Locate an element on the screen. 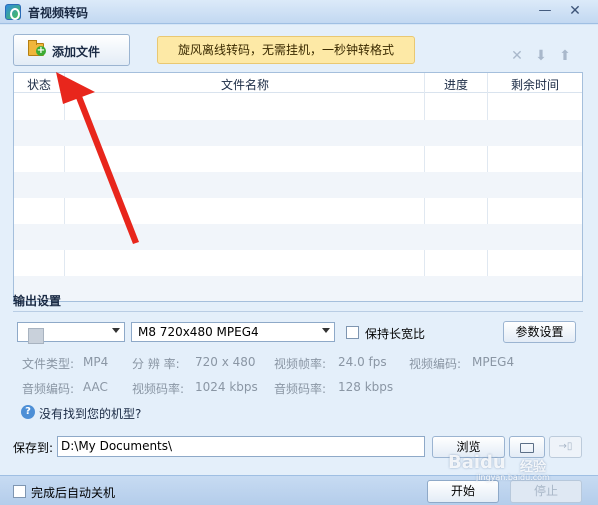 The width and height of the screenshot is (598, 505). video-bitrate-label: 视频码率: is located at coordinates (158, 389).